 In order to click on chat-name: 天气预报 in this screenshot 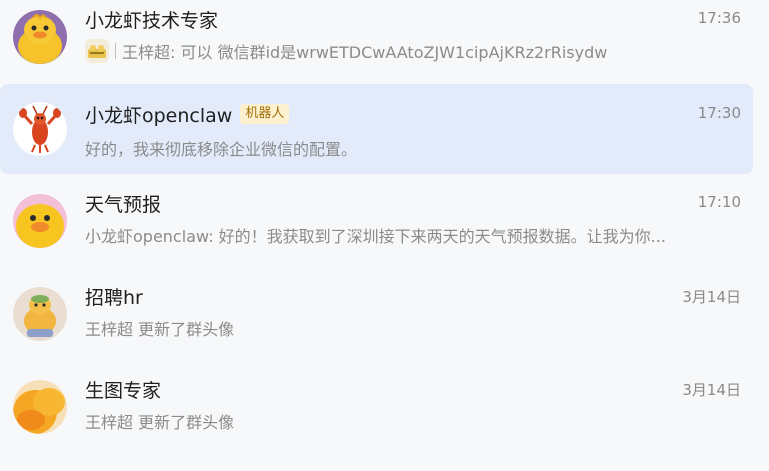, I will do `click(123, 204)`.